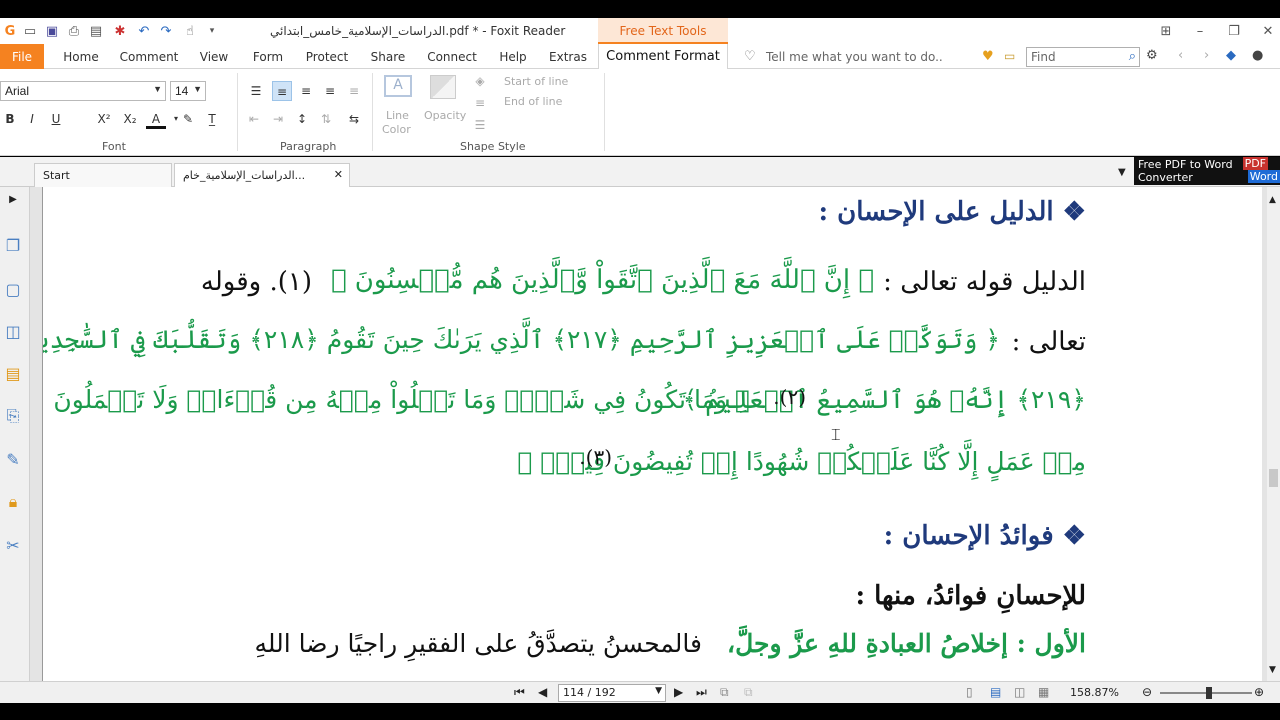 The height and width of the screenshot is (720, 1280). What do you see at coordinates (443, 87) in the screenshot?
I see `opacity-icon` at bounding box center [443, 87].